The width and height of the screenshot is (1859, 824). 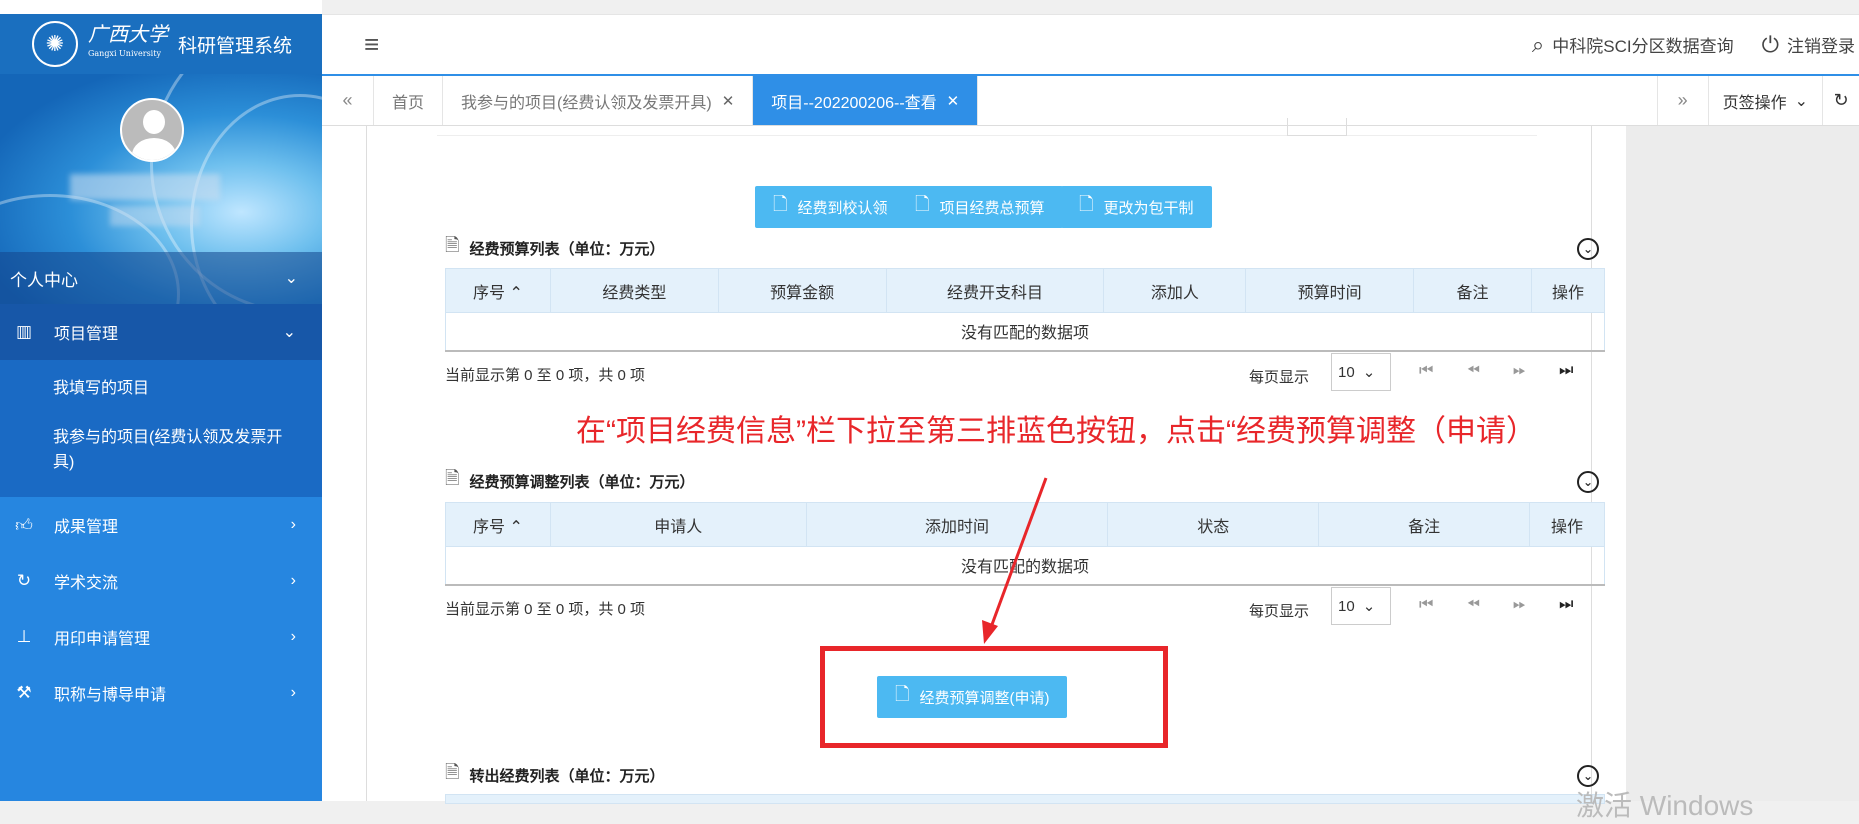 What do you see at coordinates (994, 697) in the screenshot?
I see `highlight-box` at bounding box center [994, 697].